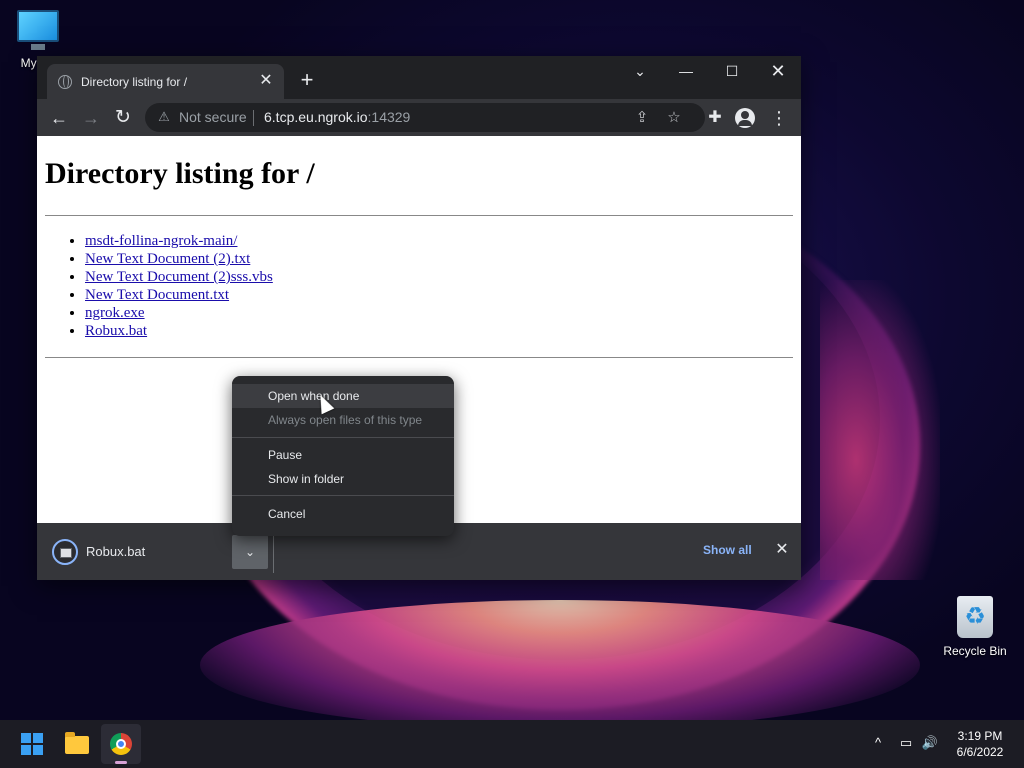 This screenshot has width=1024, height=768. Describe the element at coordinates (779, 118) in the screenshot. I see `menu-kebab-icon: ⋮` at that location.